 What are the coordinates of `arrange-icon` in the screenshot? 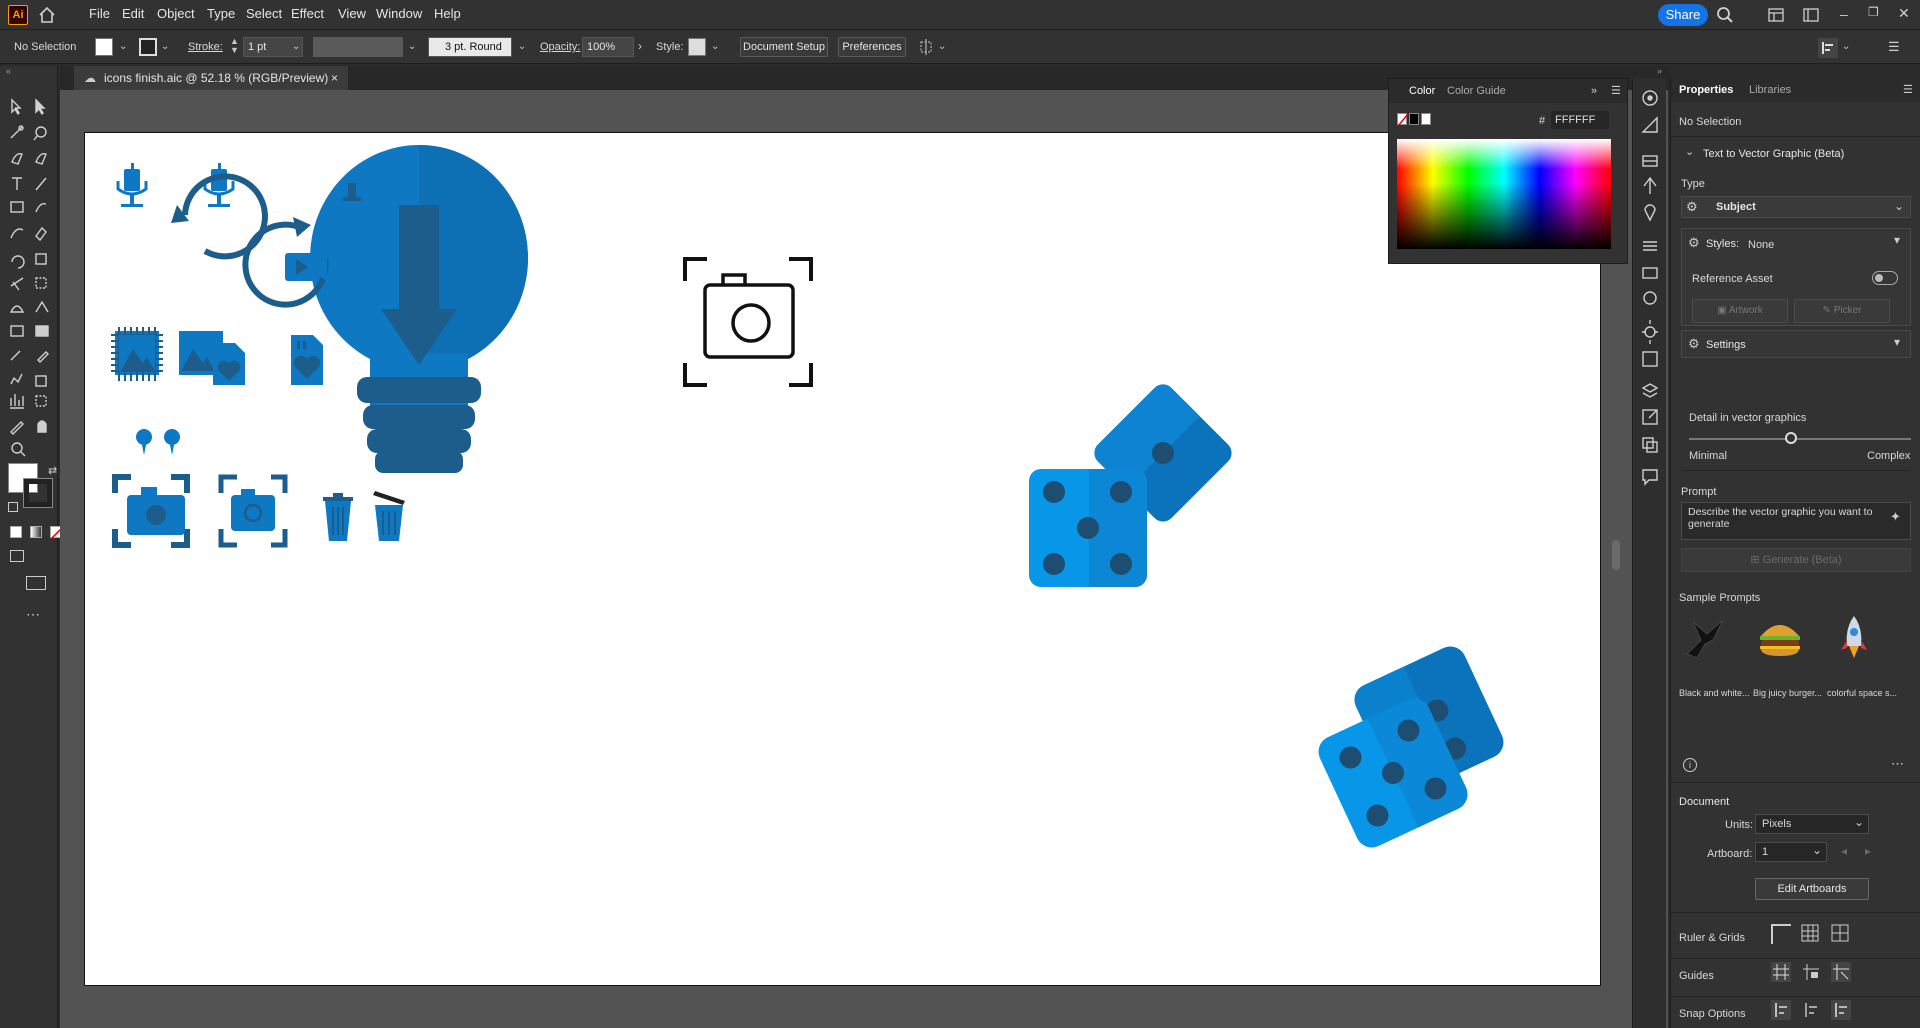 It's located at (926, 47).